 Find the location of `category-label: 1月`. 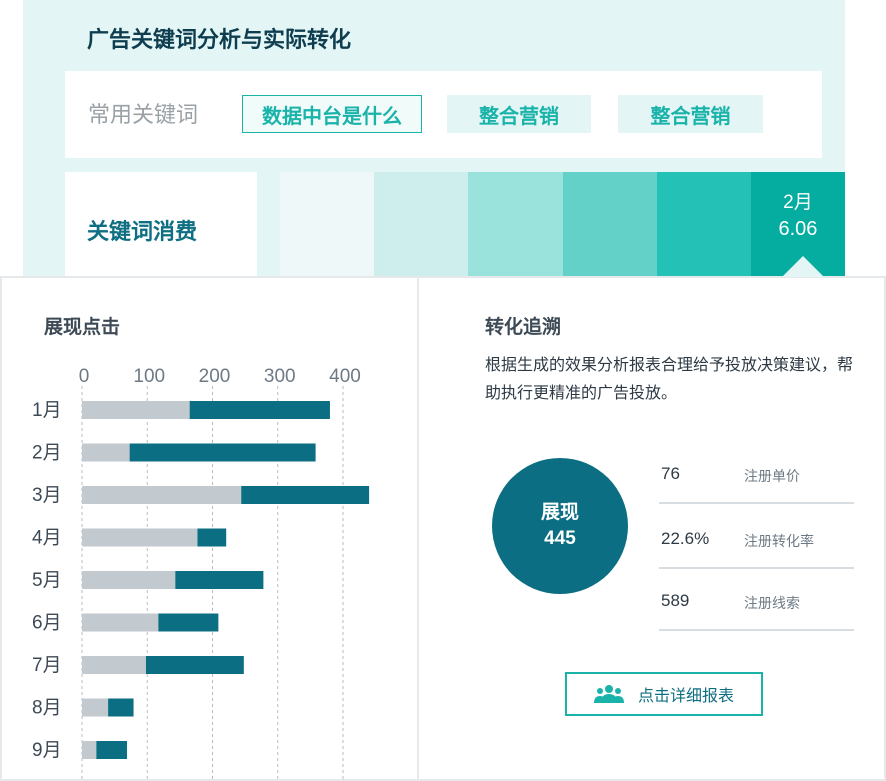

category-label: 1月 is located at coordinates (47, 410).